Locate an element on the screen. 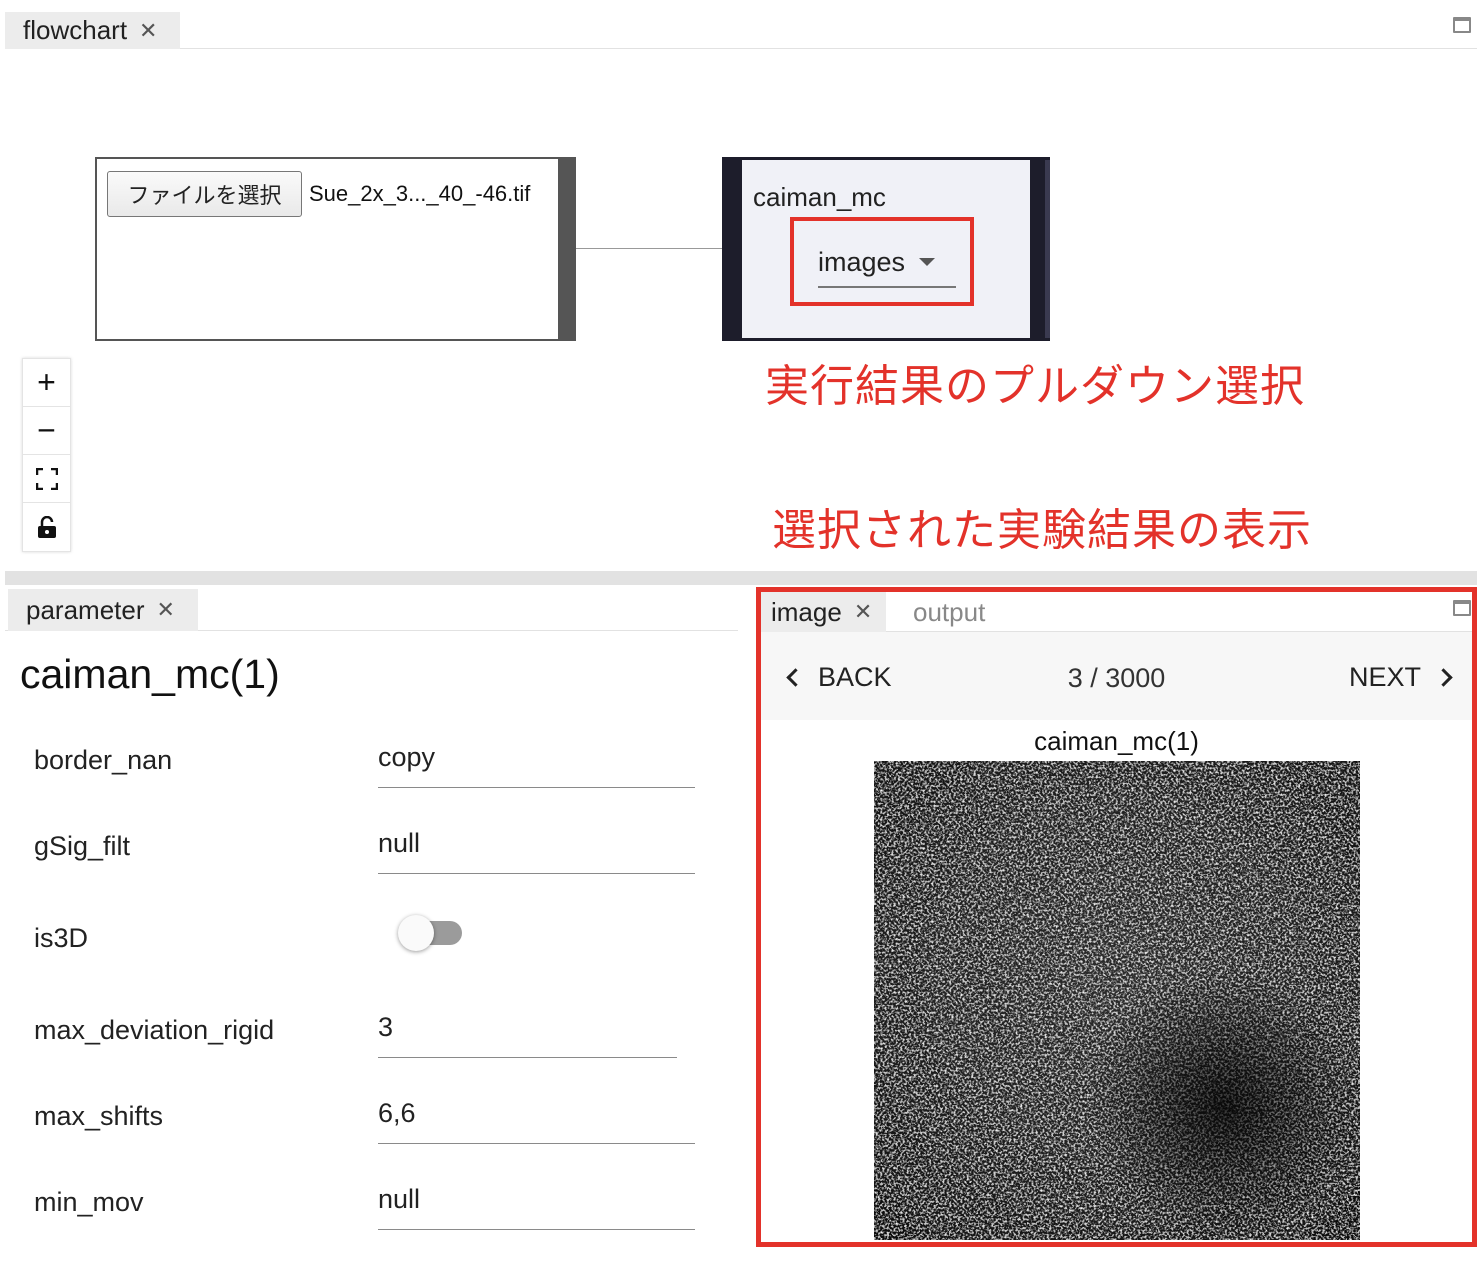 Image resolution: width=1482 pixels, height=1264 pixels. chevron-right-icon is located at coordinates (1443, 677).